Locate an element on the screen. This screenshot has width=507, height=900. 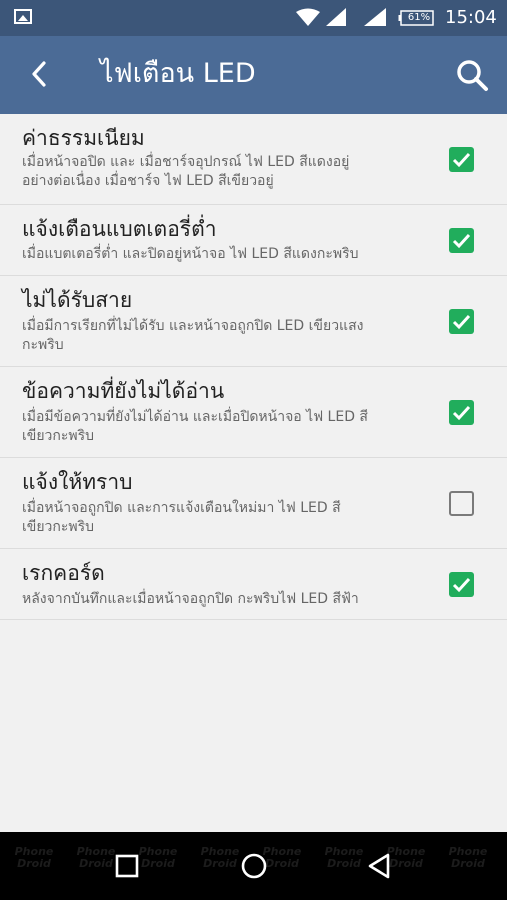
back-triangle-icon is located at coordinates (380, 866).